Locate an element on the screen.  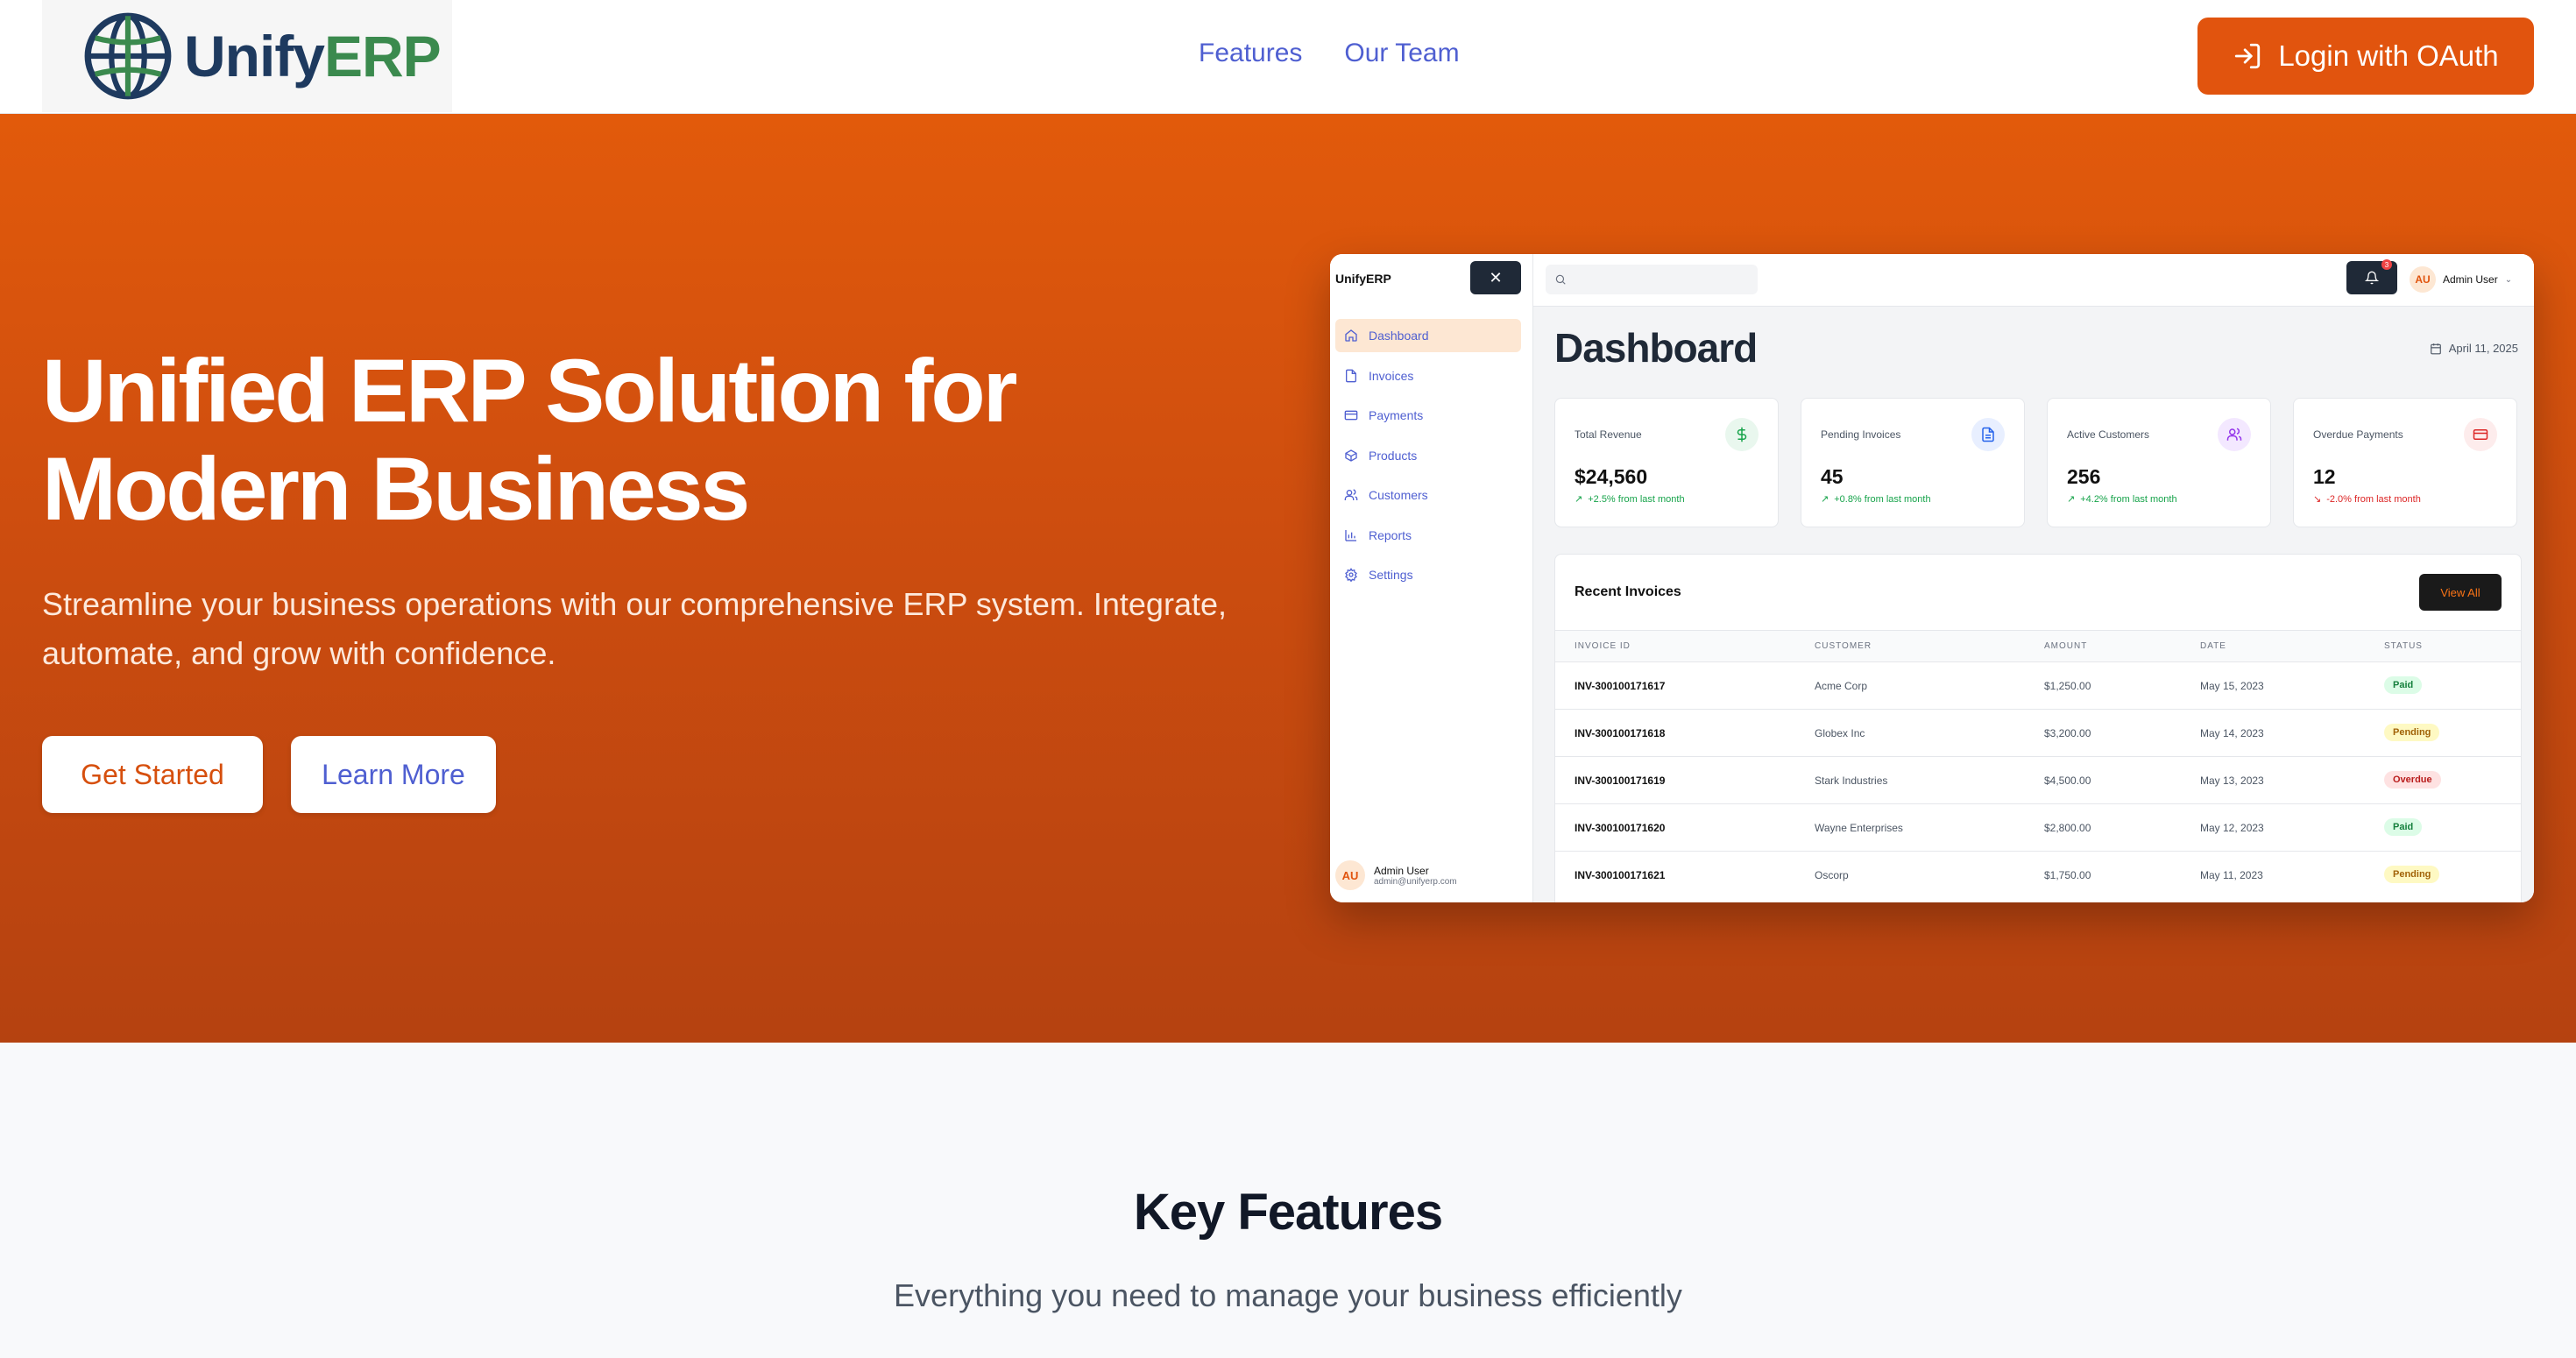
sidebar-user-name: Admin User is located at coordinates (1401, 870).